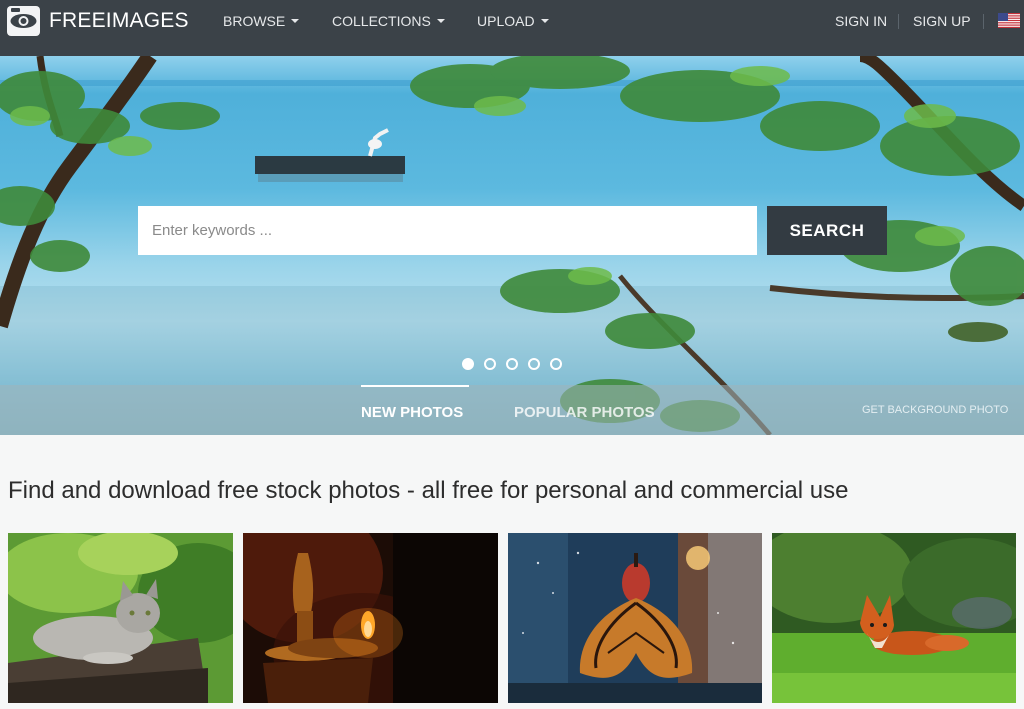 The height and width of the screenshot is (709, 1024). What do you see at coordinates (412, 412) in the screenshot?
I see `tab-new-photos: NEW PHOTOS` at bounding box center [412, 412].